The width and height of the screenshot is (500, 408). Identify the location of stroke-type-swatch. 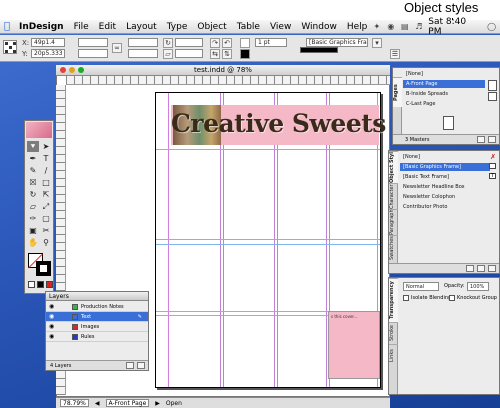
(319, 50).